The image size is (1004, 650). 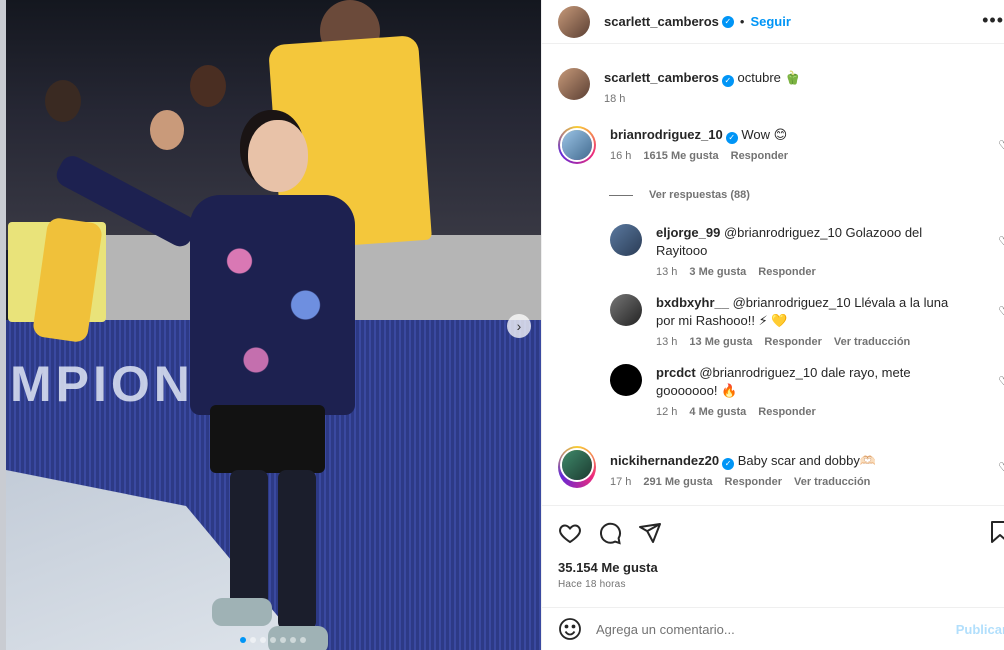 I want to click on follow-button: Seguir, so click(x=770, y=21).